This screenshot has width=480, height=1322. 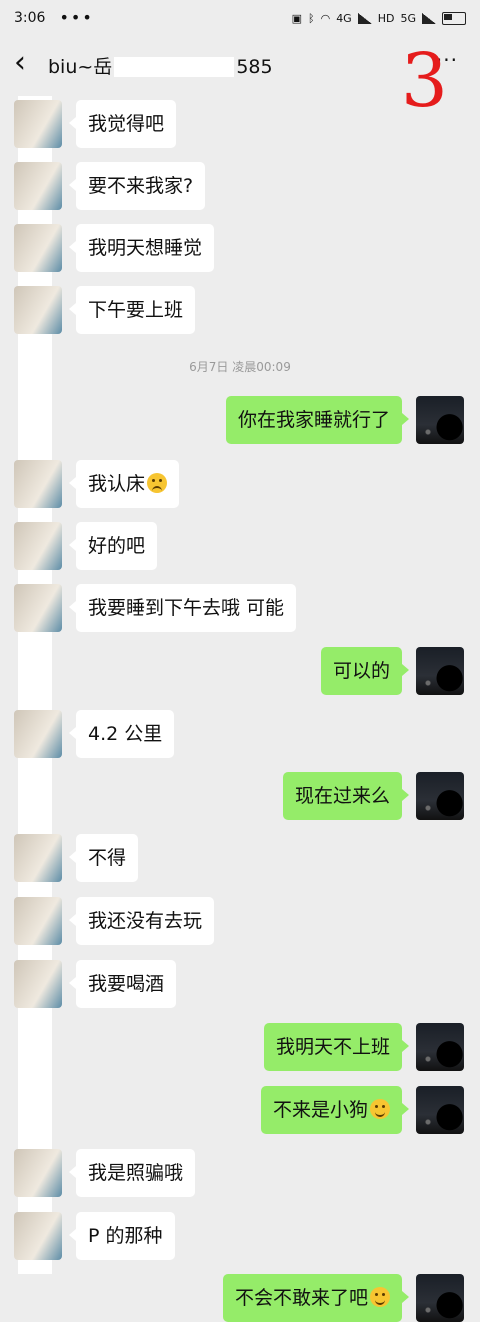 I want to click on notification-dots-icon: •••, so click(x=76, y=17).